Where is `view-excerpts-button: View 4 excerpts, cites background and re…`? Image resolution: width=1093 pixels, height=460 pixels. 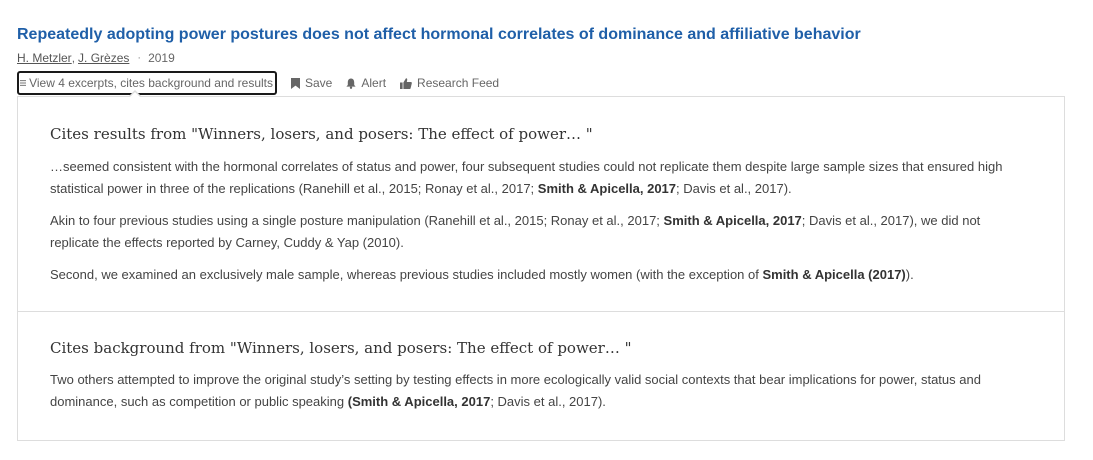 view-excerpts-button: View 4 excerpts, cites background and re… is located at coordinates (147, 83).